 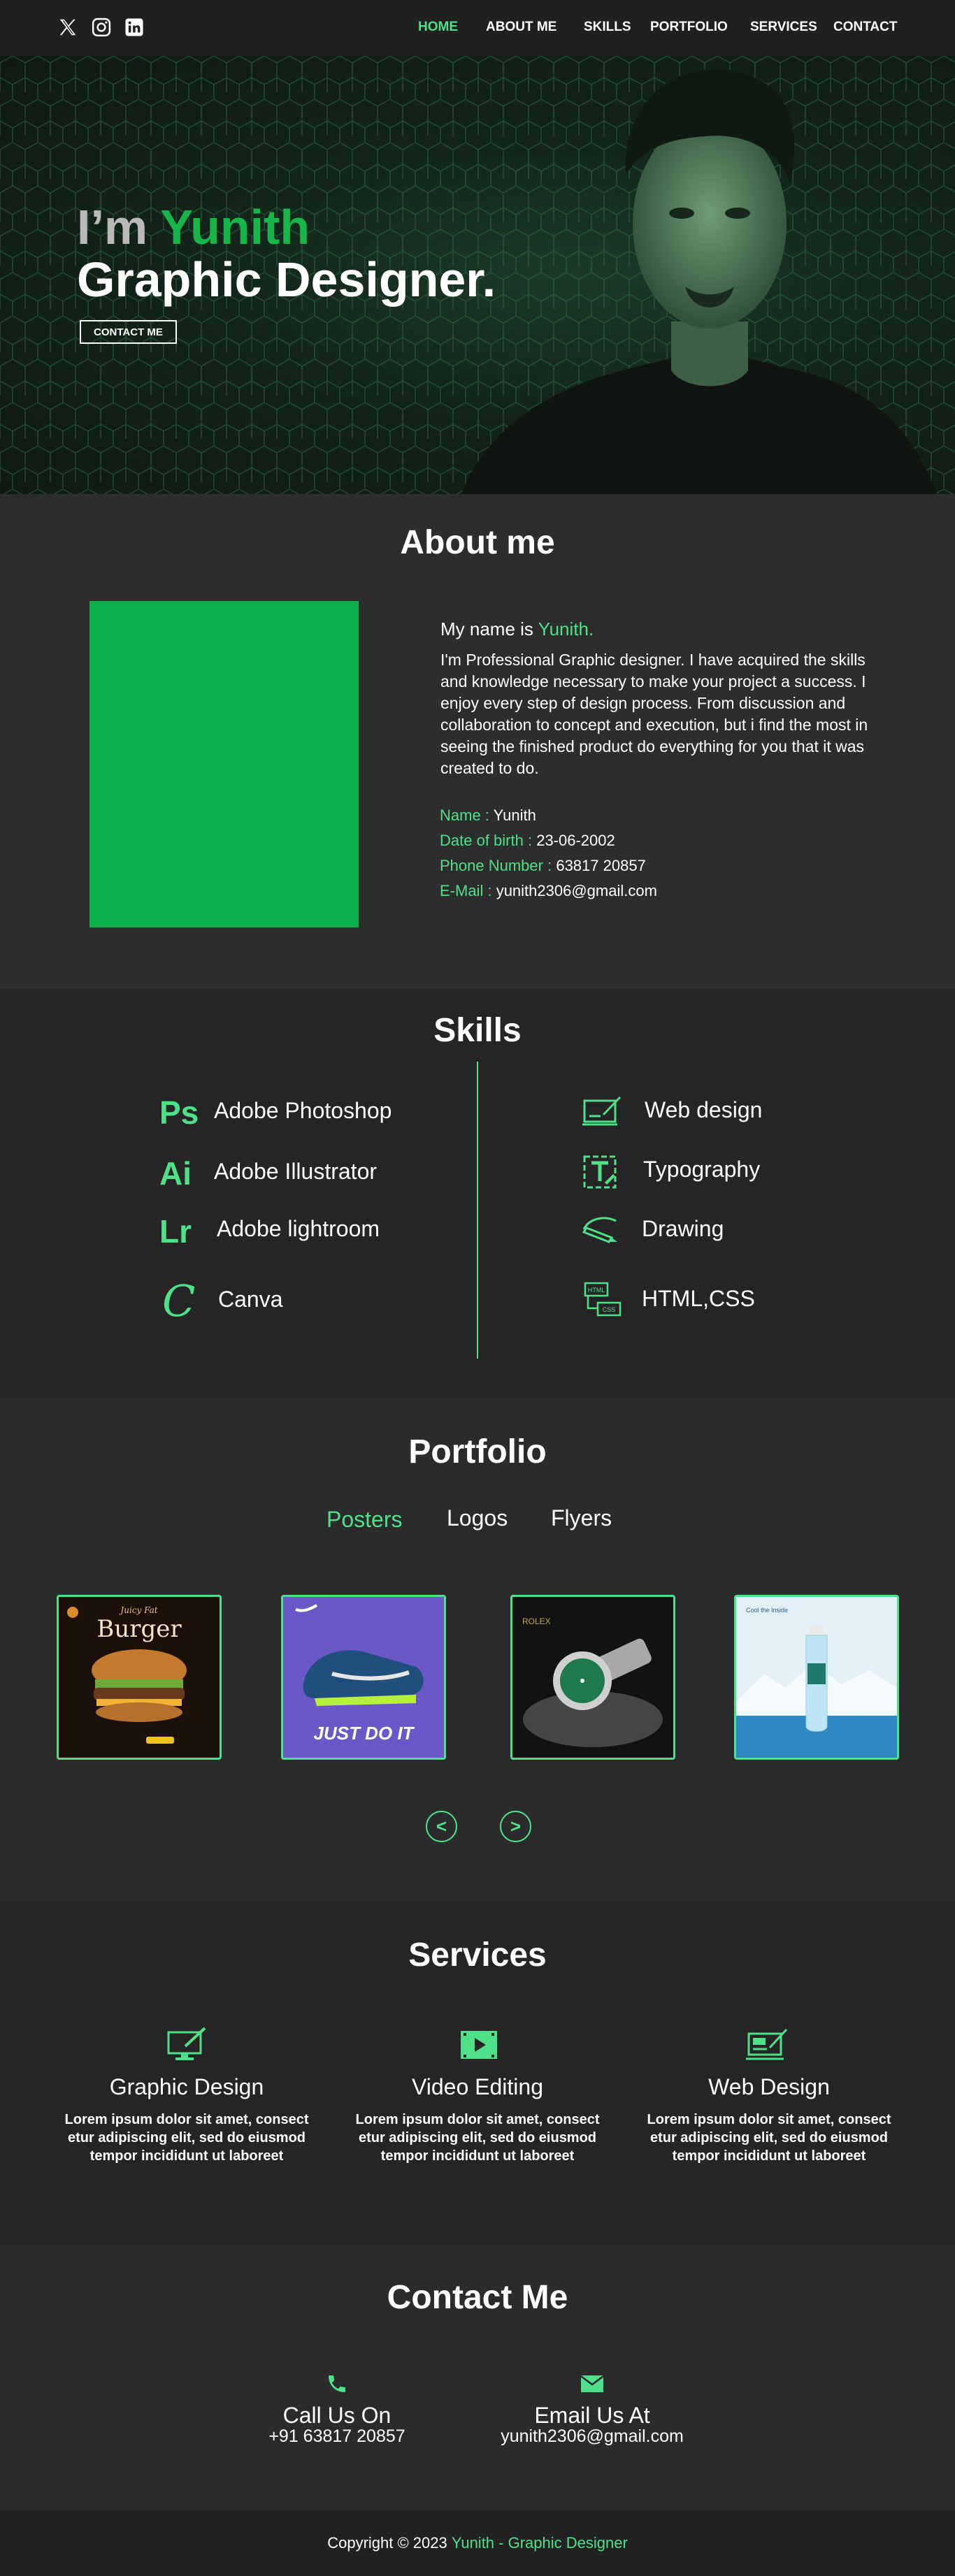 What do you see at coordinates (101, 27) in the screenshot?
I see `instagram-icon` at bounding box center [101, 27].